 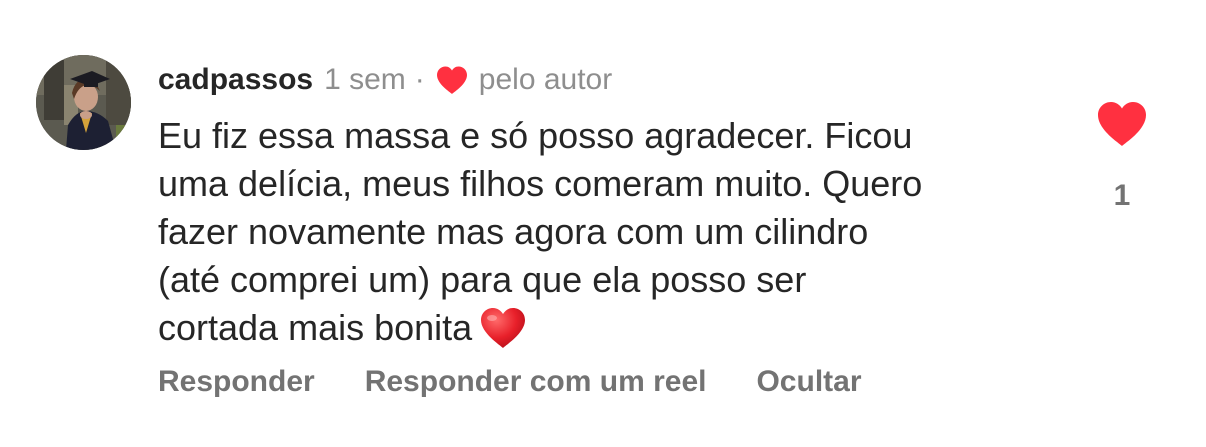 What do you see at coordinates (1122, 195) in the screenshot?
I see `like-count: 1` at bounding box center [1122, 195].